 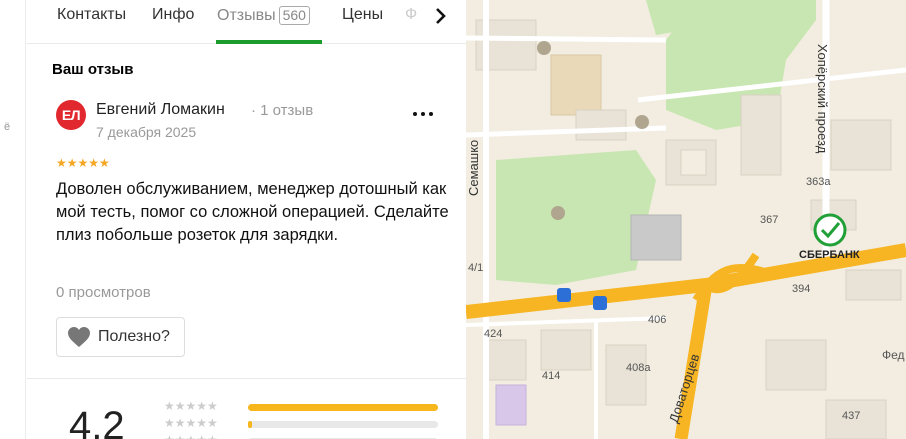 I want to click on section-divider, so click(x=246, y=378).